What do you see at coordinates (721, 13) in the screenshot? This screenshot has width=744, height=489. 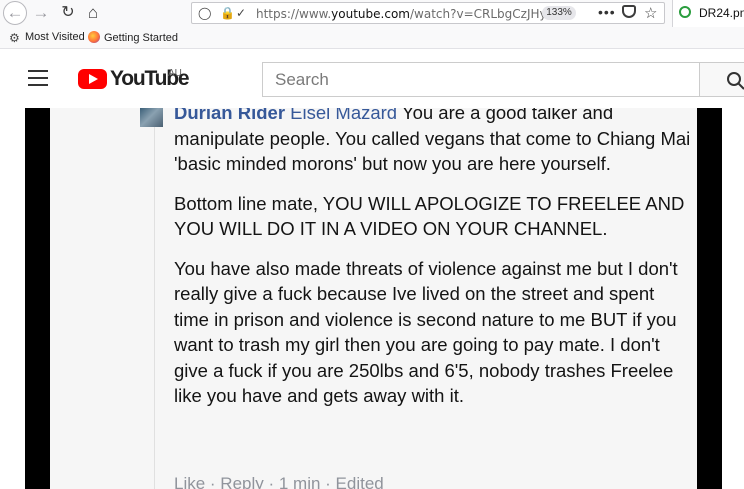 I see `tab-title: DR24.png` at bounding box center [721, 13].